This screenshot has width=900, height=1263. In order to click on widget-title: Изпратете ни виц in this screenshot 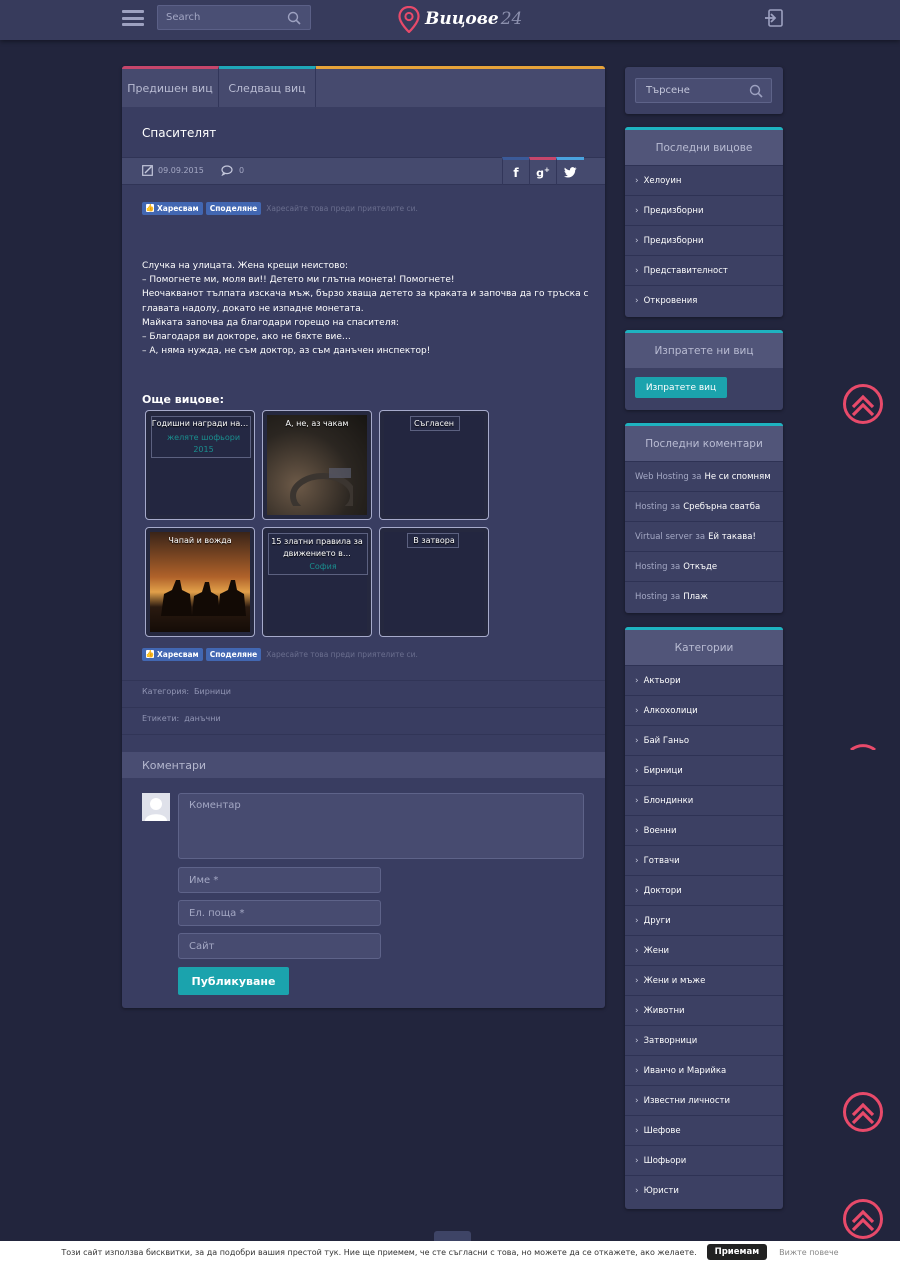, I will do `click(704, 349)`.